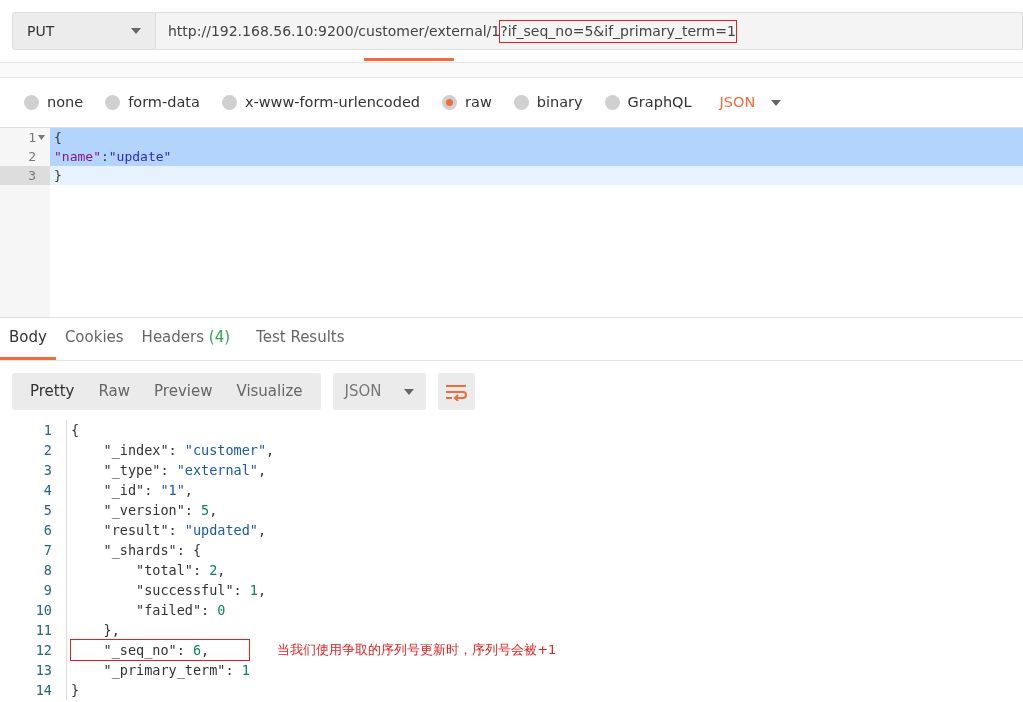 This screenshot has height=702, width=1023. What do you see at coordinates (201, 590) in the screenshot?
I see `code-line: "successful": 1,` at bounding box center [201, 590].